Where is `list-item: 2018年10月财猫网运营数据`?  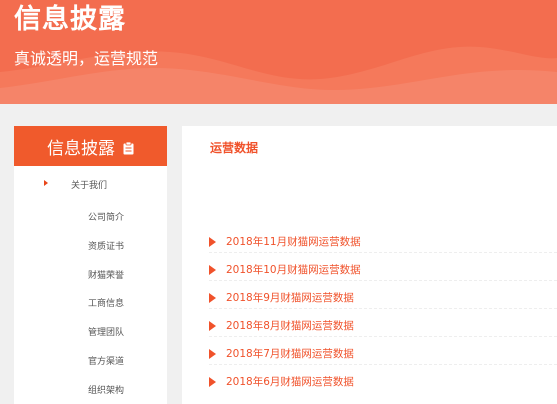
list-item: 2018年10月财猫网运营数据 is located at coordinates (369, 272).